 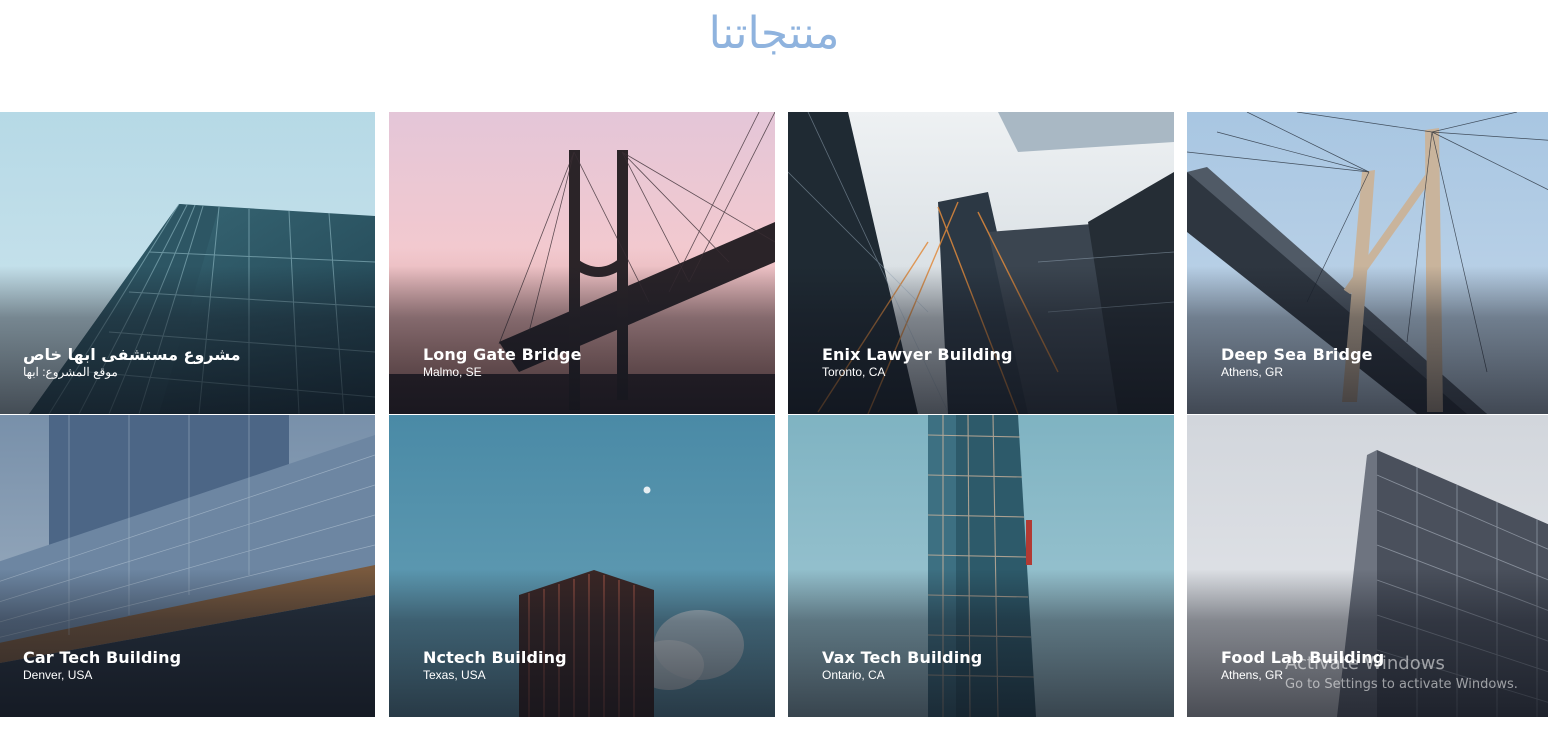 I want to click on project-location: Denver, USA, so click(x=58, y=675).